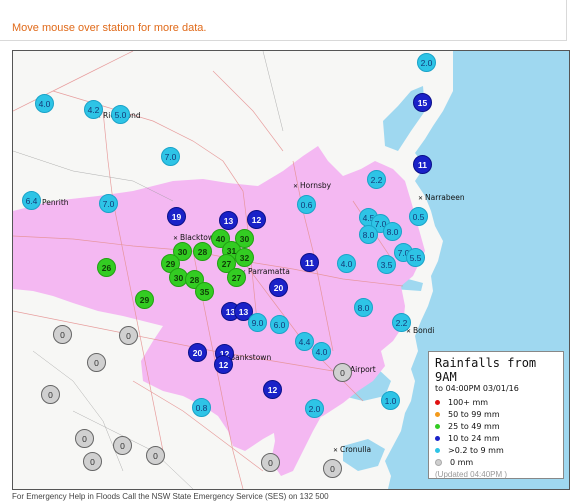 The height and width of the screenshot is (502, 580). I want to click on legend-label: >0.2 to 9 mm, so click(476, 450).